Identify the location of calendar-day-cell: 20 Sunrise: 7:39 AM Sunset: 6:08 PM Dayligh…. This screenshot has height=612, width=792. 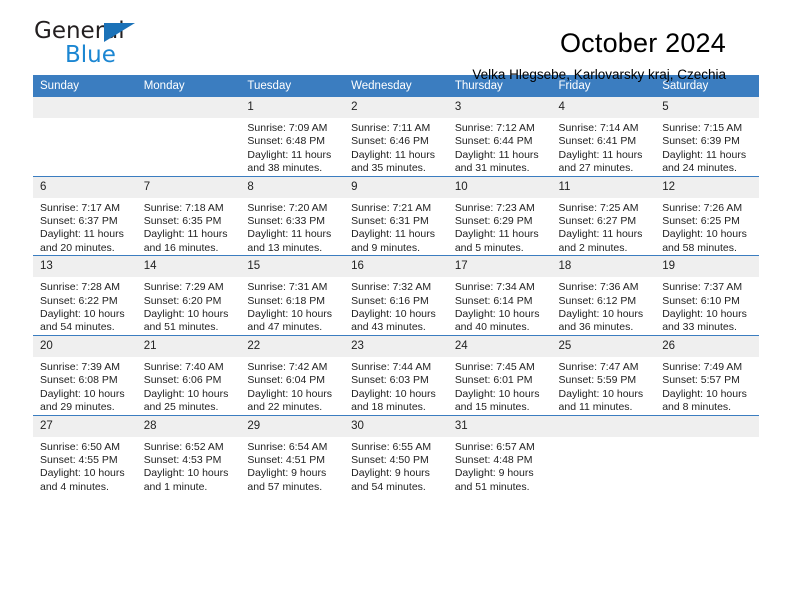
(85, 374).